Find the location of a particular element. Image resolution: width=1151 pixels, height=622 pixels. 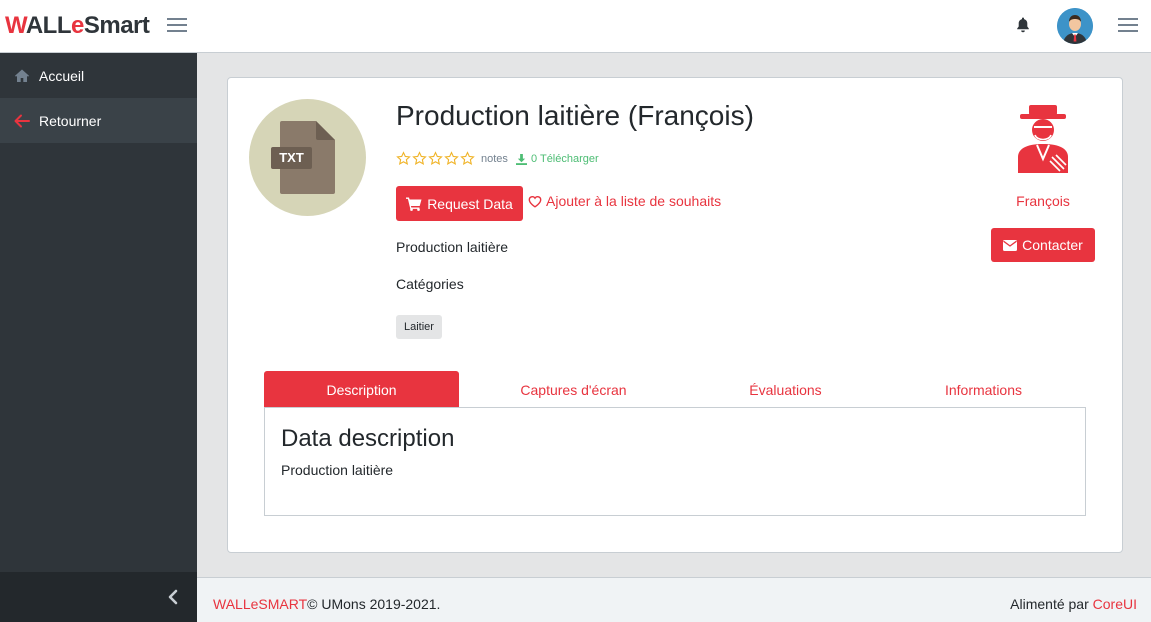

powered-by-text: Alimenté par is located at coordinates (1049, 604).